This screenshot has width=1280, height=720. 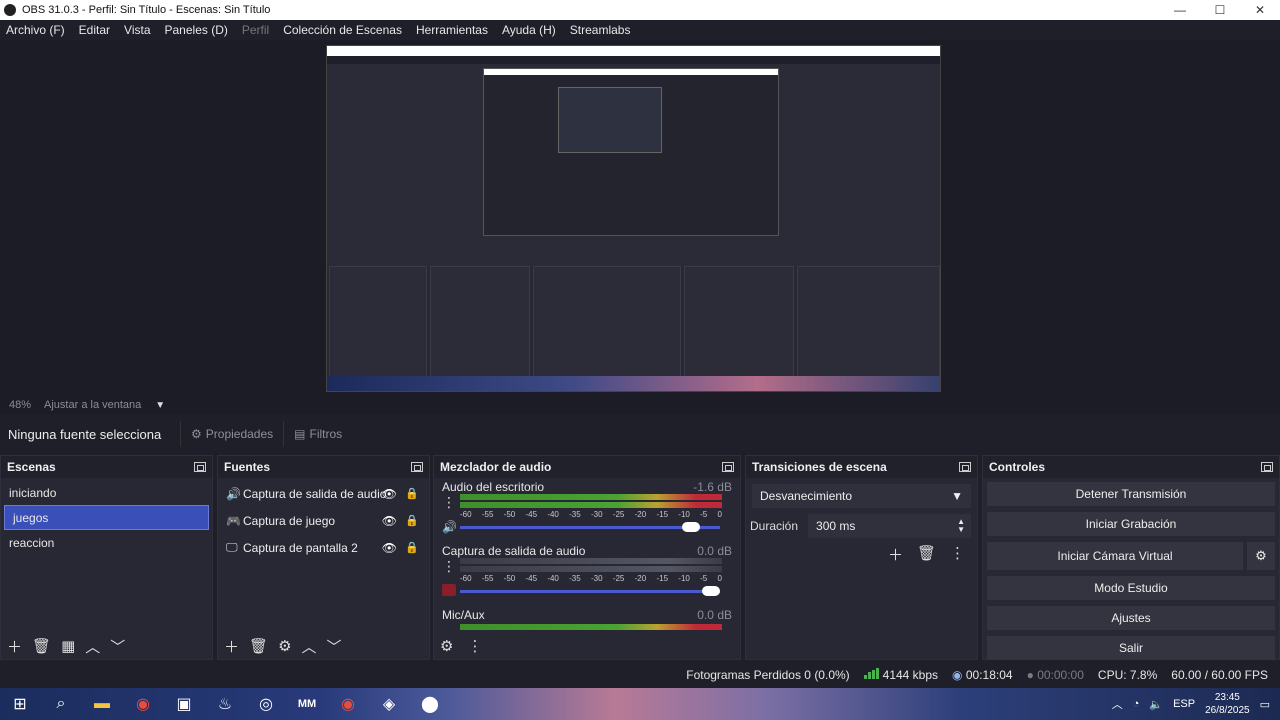 What do you see at coordinates (256, 30) in the screenshot?
I see `menu-perfil: Perfil` at bounding box center [256, 30].